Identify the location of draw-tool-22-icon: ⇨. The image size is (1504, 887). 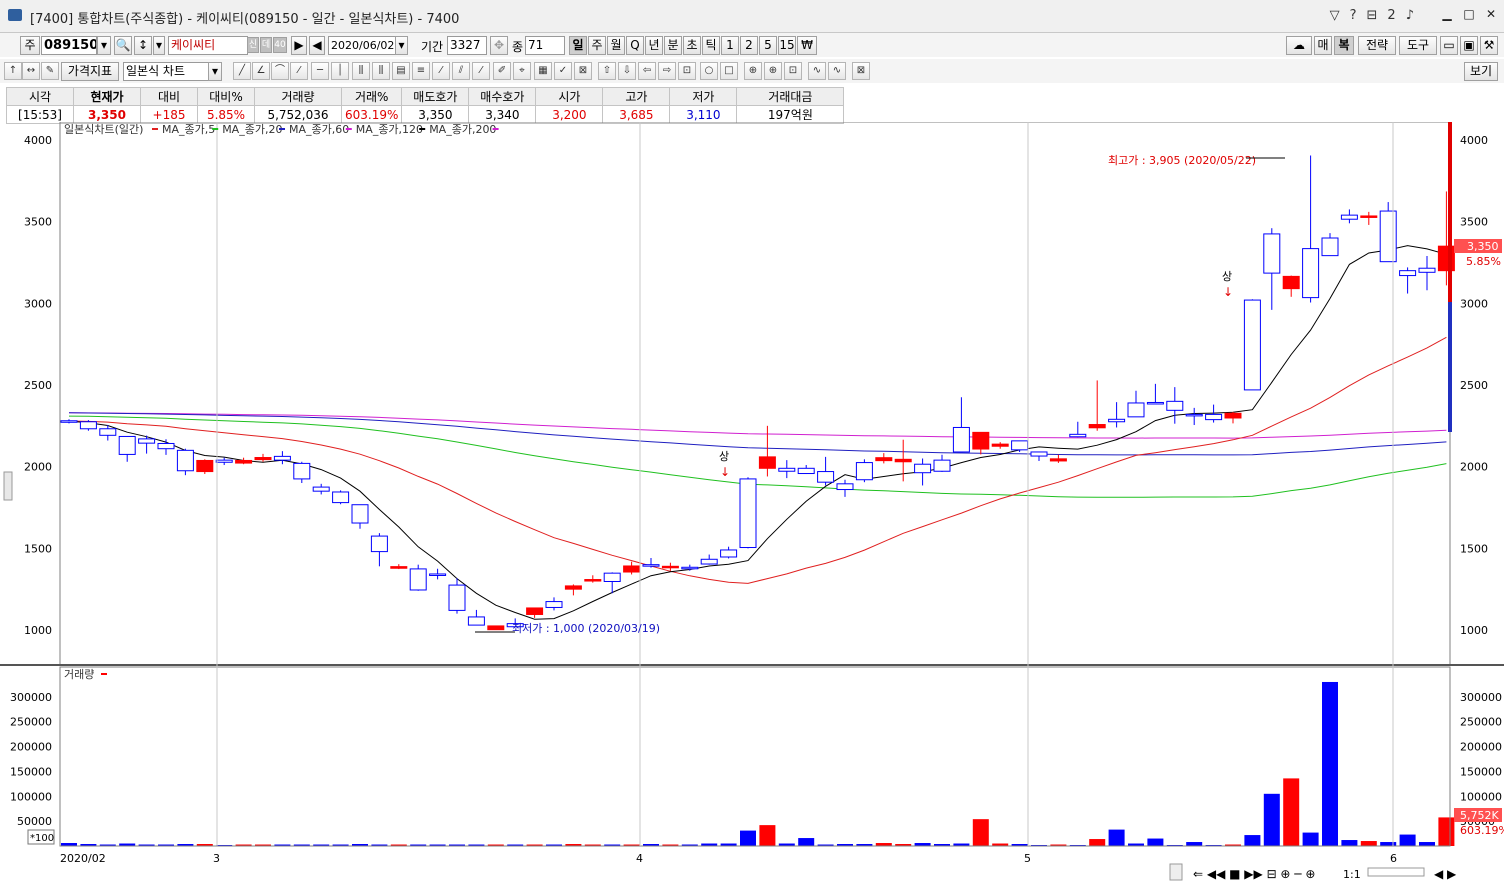
(667, 71).